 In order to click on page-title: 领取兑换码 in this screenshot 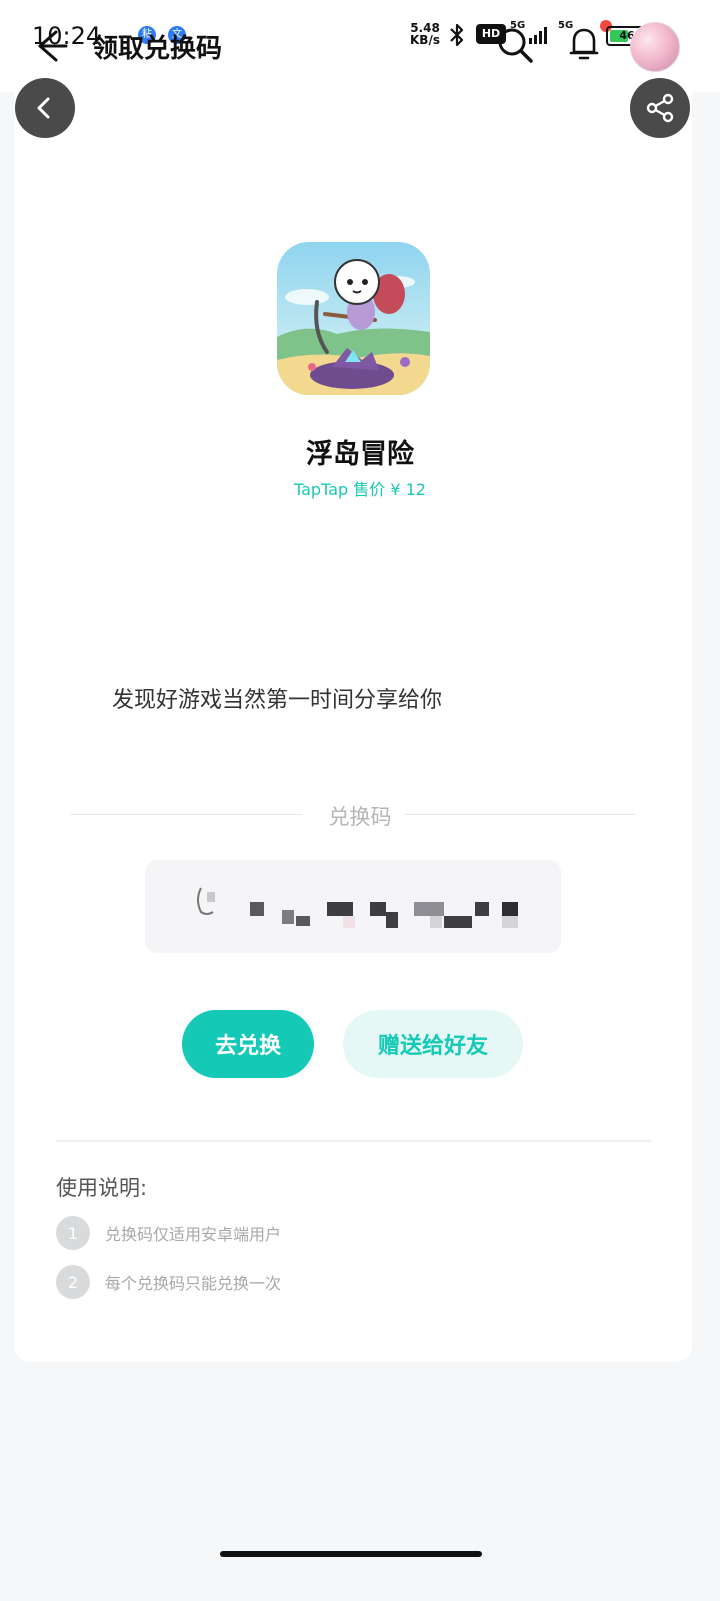, I will do `click(157, 49)`.